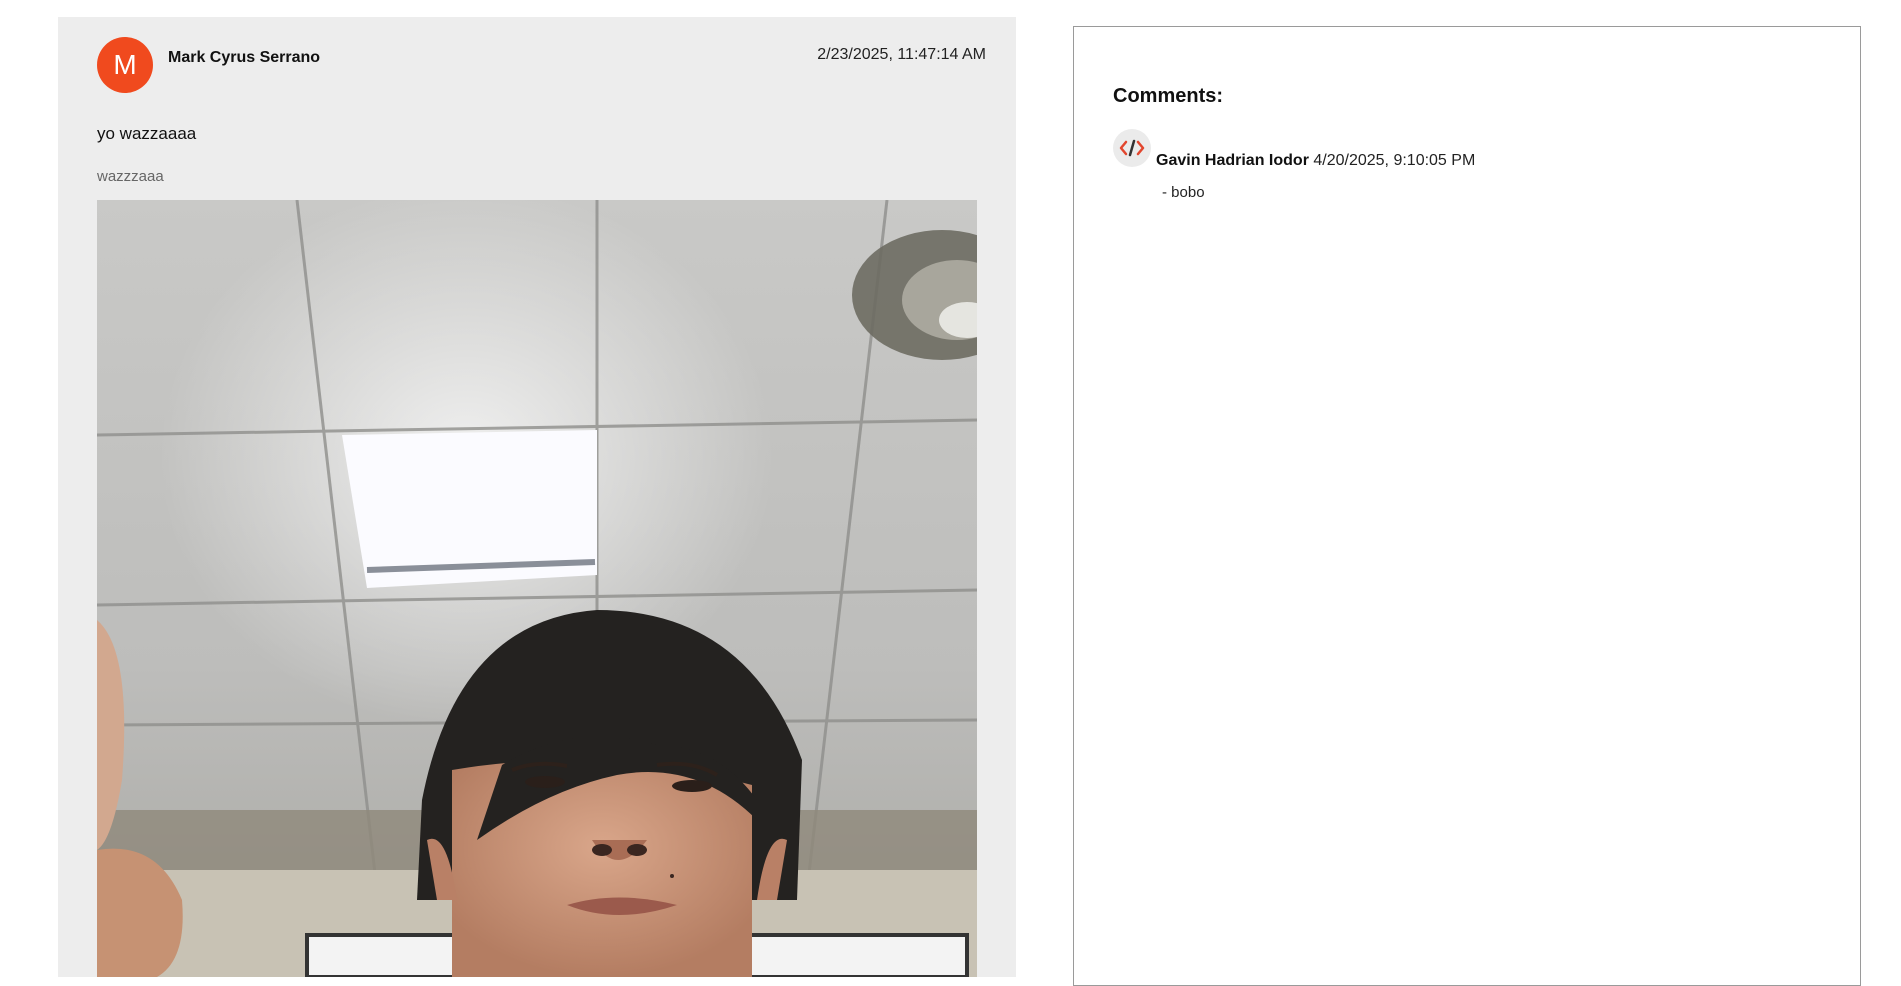 This screenshot has height=986, width=1901. What do you see at coordinates (130, 176) in the screenshot?
I see `post-body: wazzzaaa` at bounding box center [130, 176].